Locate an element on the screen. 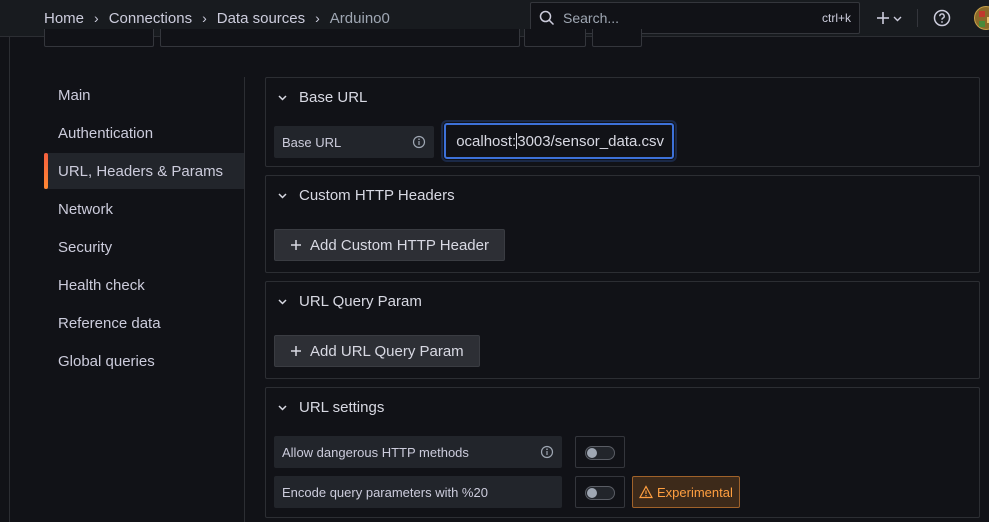 Image resolution: width=989 pixels, height=522 pixels. base-url-header: Base URL is located at coordinates (322, 97).